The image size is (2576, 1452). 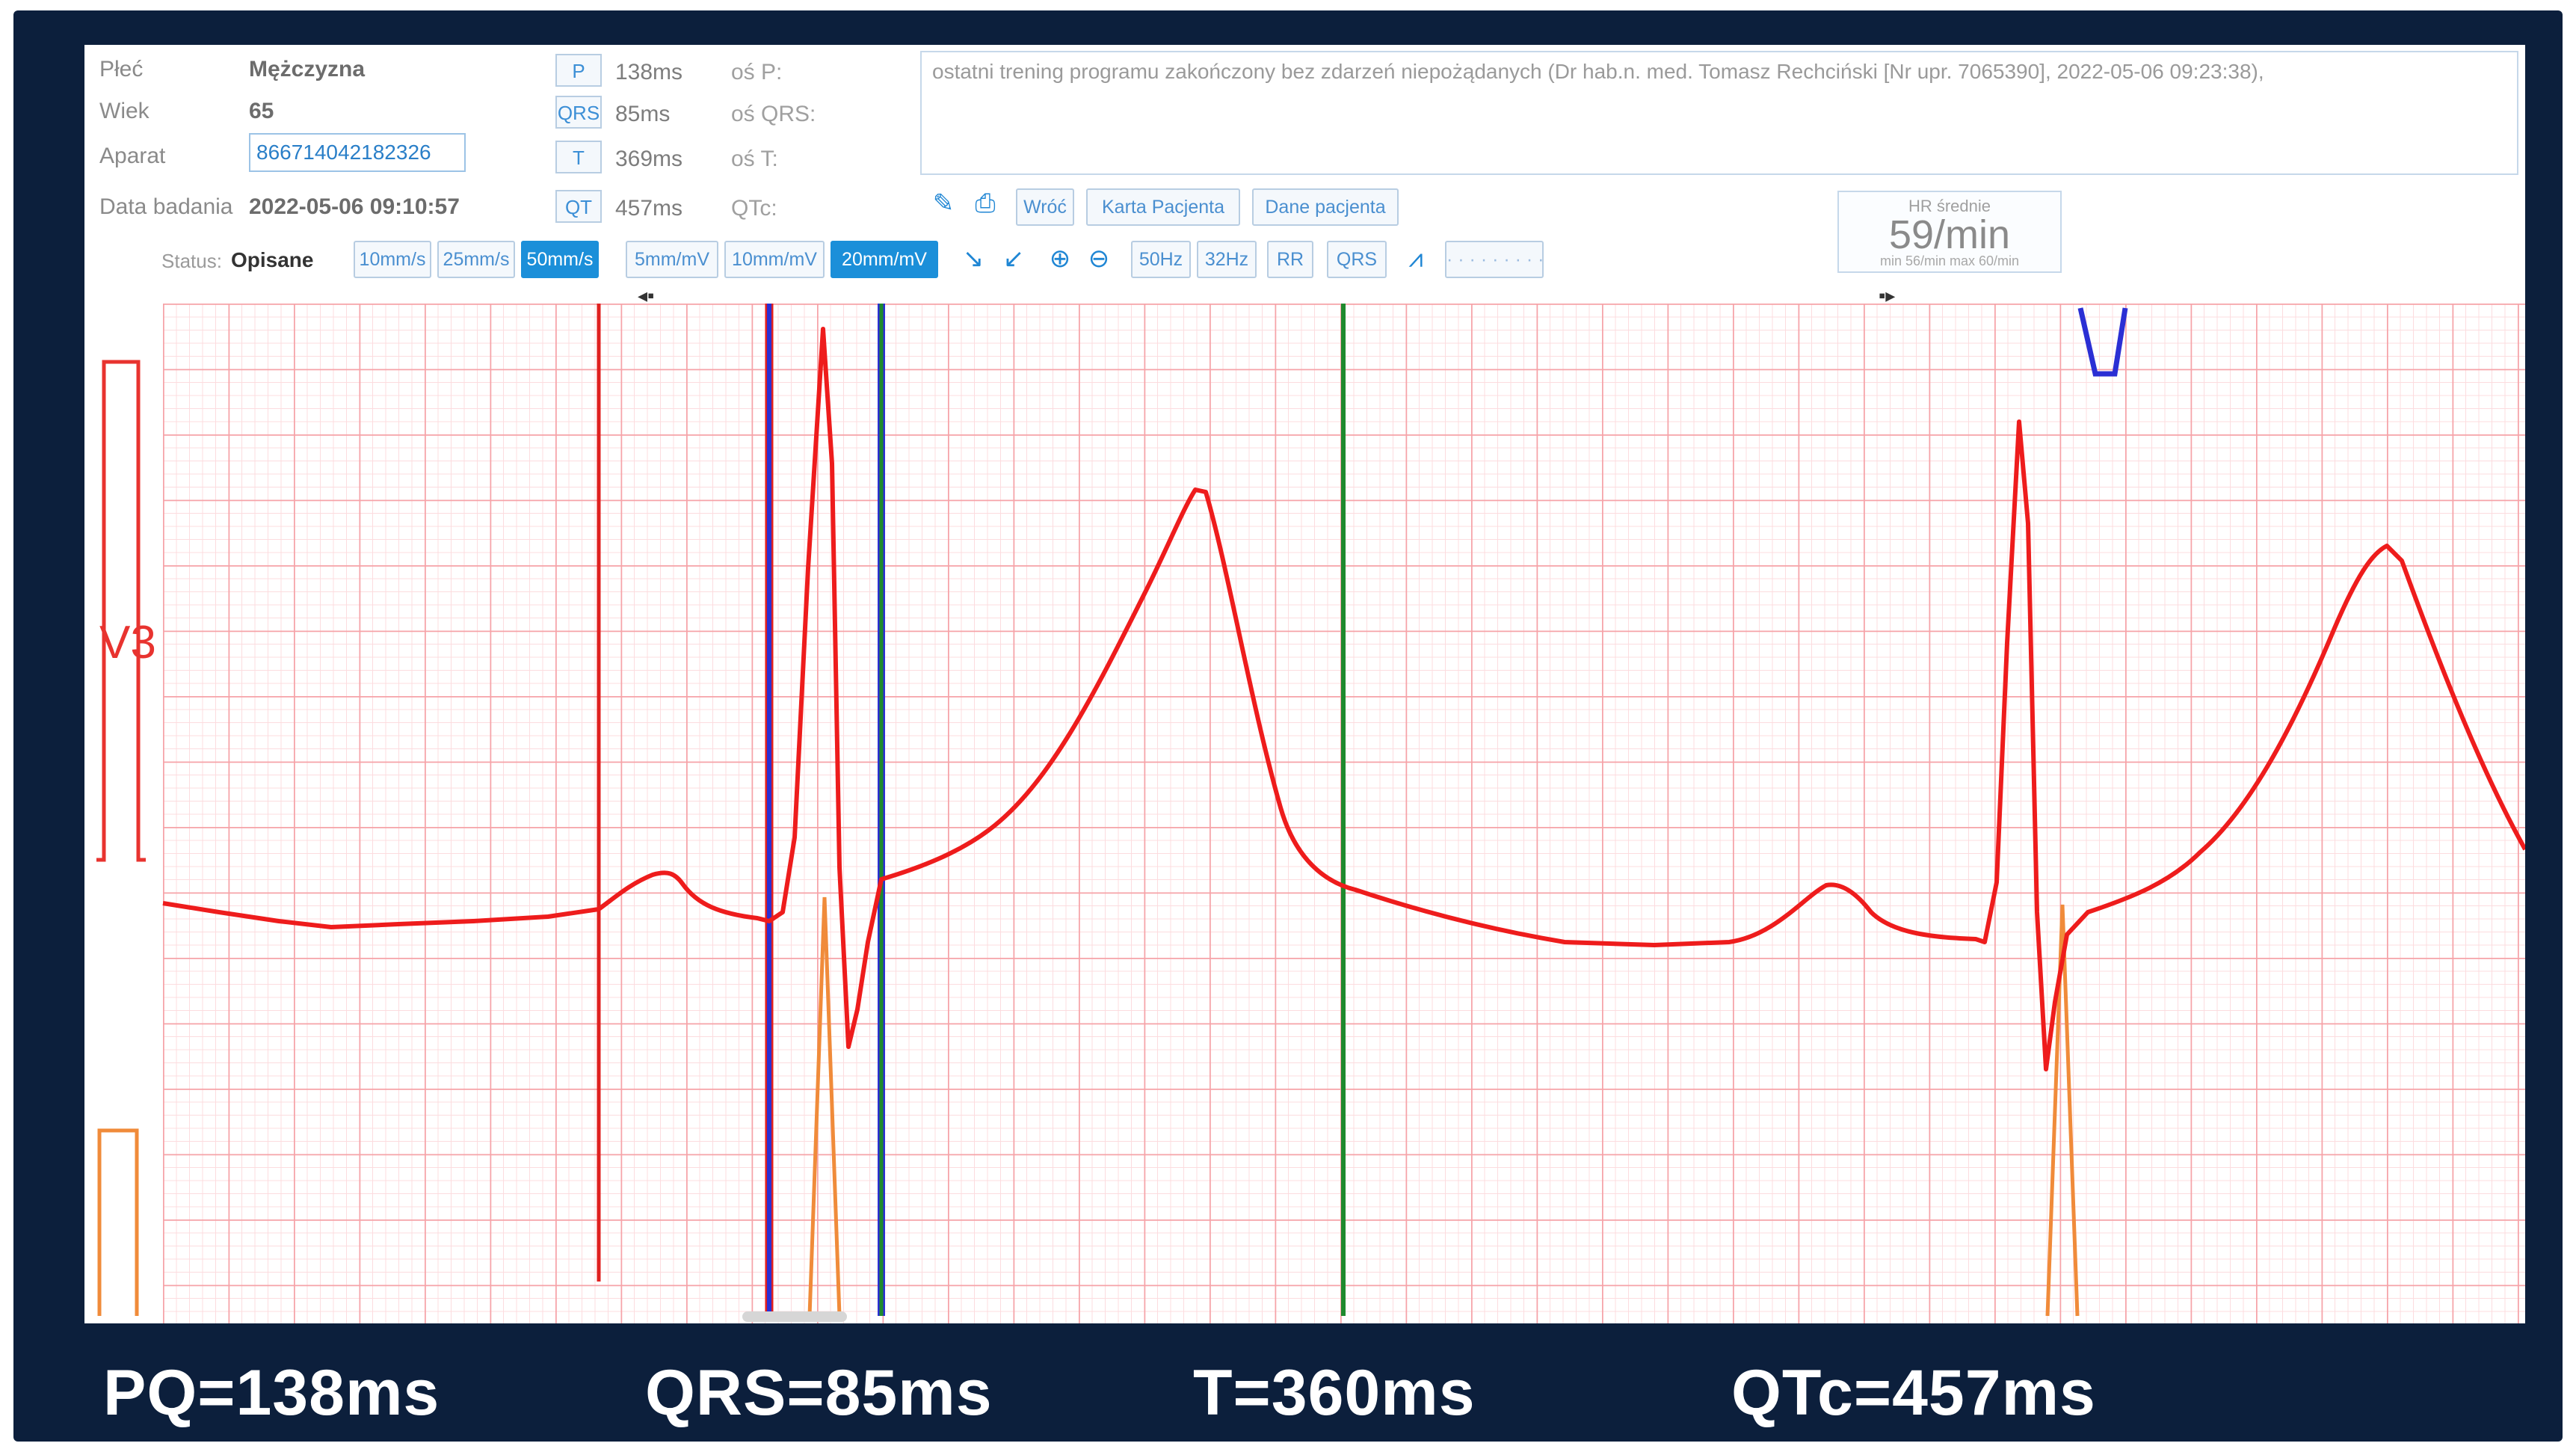 What do you see at coordinates (646, 295) in the screenshot?
I see `left-handle-icon: ◂▪` at bounding box center [646, 295].